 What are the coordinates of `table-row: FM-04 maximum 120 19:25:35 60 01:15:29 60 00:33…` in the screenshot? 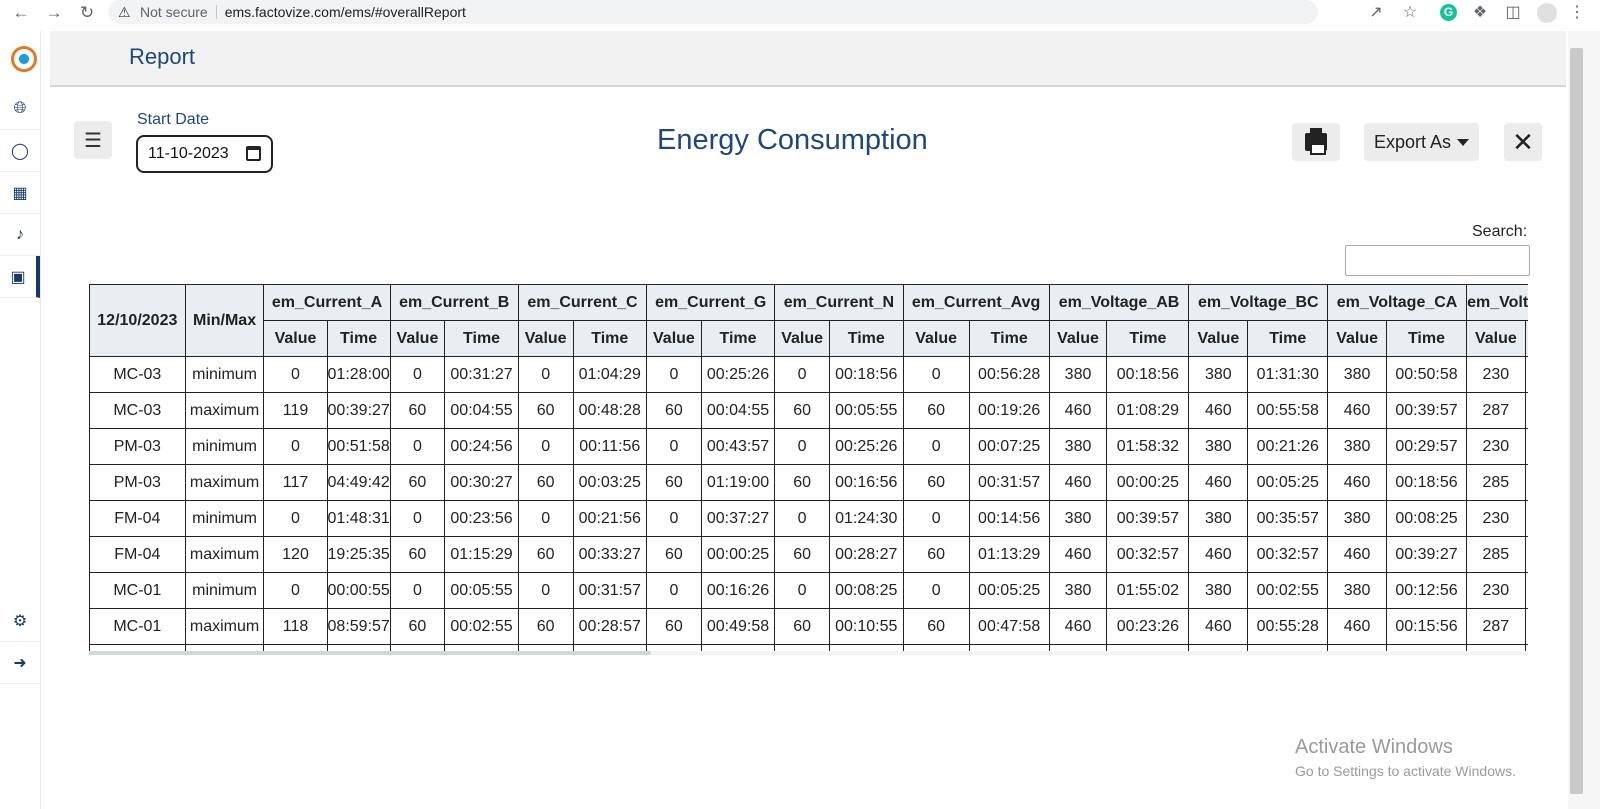 It's located at (808, 554).